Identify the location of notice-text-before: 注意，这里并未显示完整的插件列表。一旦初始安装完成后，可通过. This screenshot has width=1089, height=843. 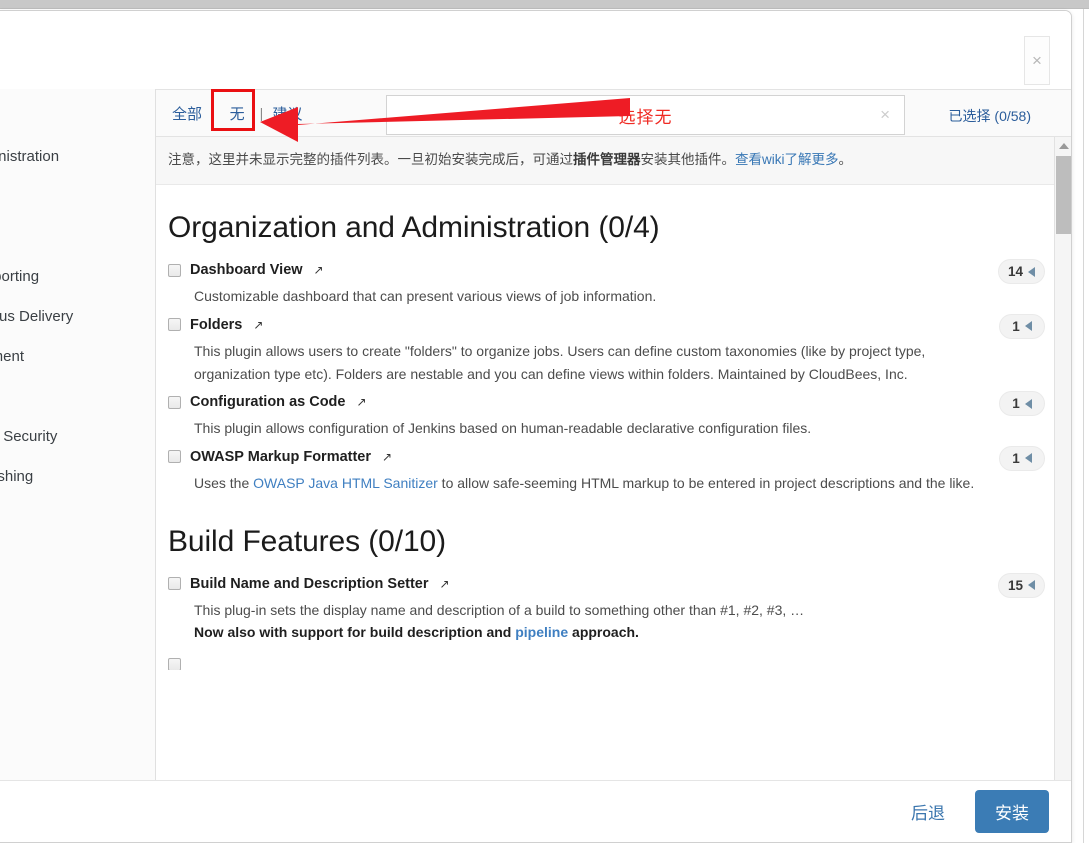
(370, 159).